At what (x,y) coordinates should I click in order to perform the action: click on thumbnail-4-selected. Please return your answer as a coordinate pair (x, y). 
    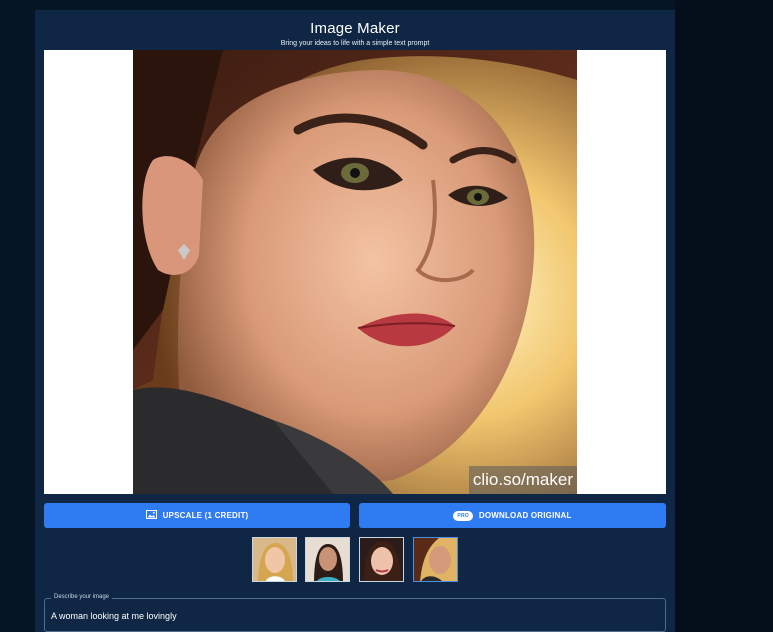
    Looking at the image, I should click on (435, 559).